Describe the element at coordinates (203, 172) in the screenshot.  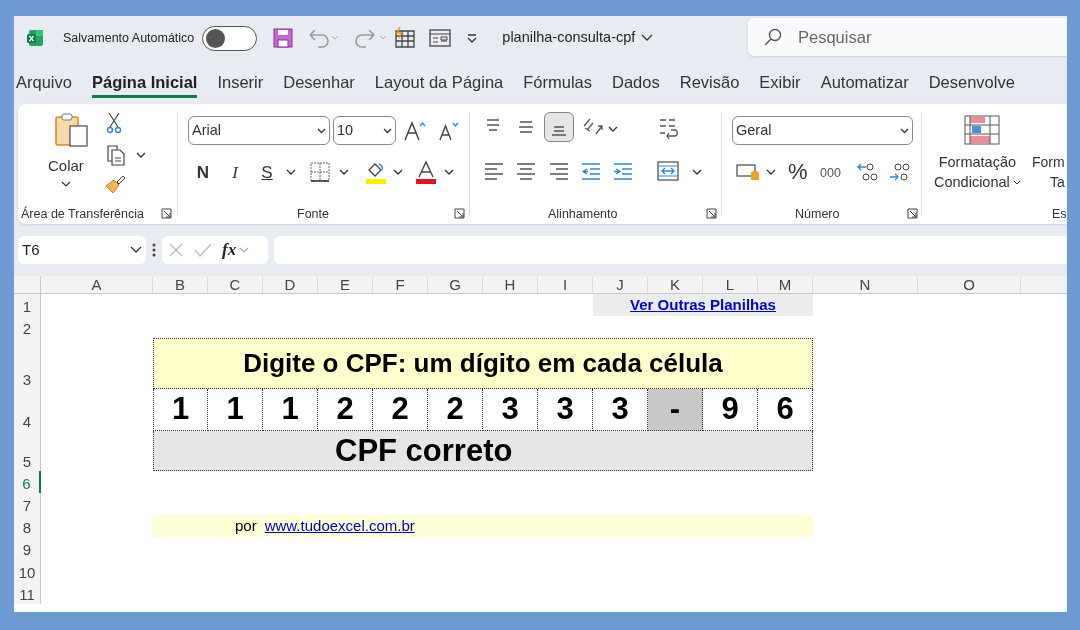
I see `bold-button: N` at that location.